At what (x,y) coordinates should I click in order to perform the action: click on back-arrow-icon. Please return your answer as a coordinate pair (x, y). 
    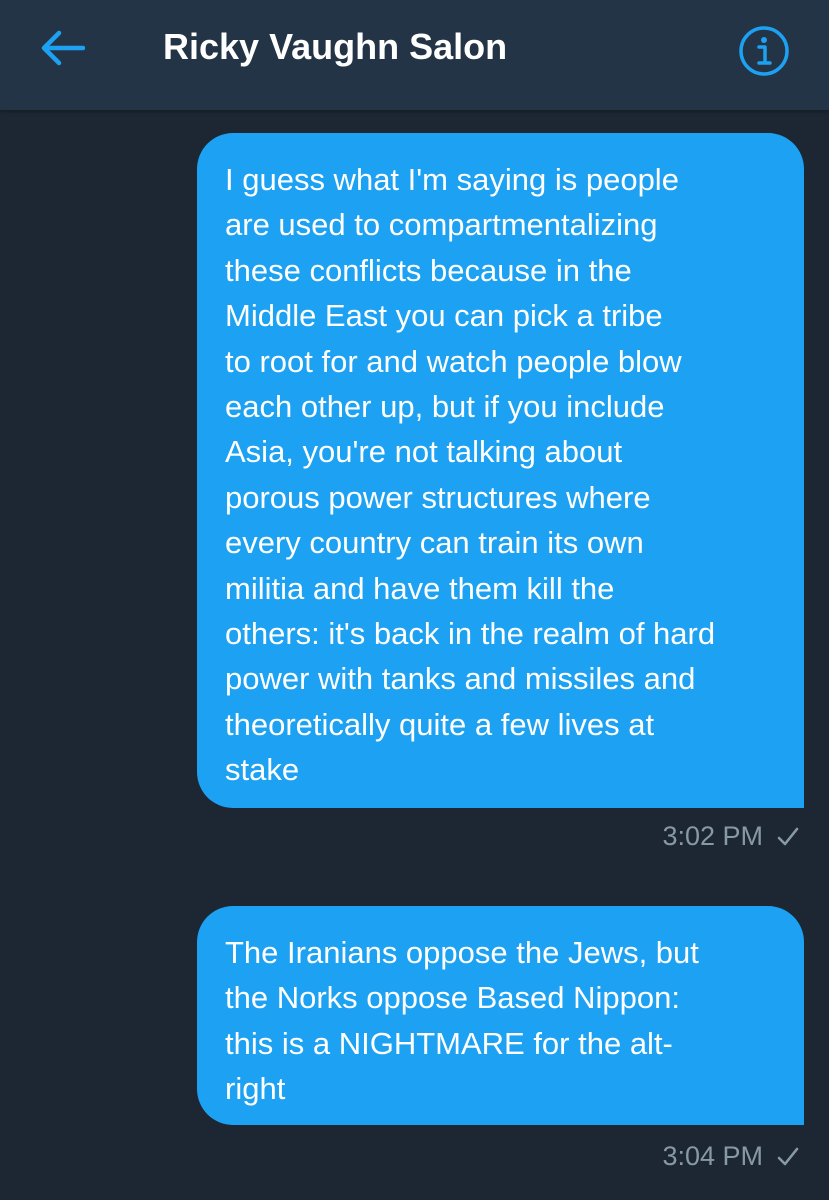
    Looking at the image, I should click on (63, 48).